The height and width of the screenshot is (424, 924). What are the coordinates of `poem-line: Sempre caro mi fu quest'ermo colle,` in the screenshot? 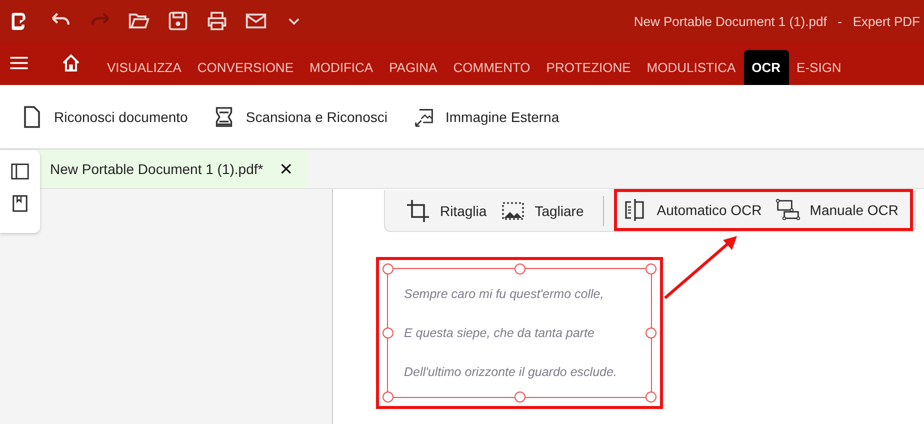 It's located at (504, 294).